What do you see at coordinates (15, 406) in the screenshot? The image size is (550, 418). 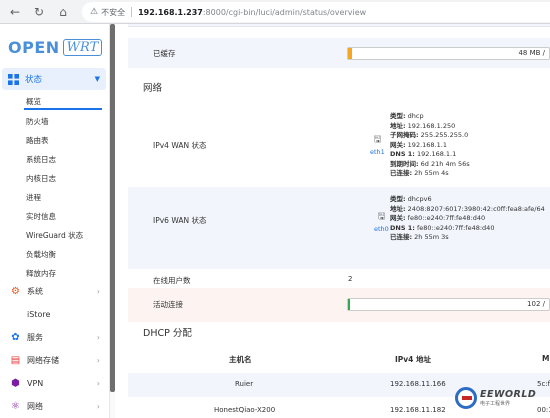 I see `network-icon: ⚛` at bounding box center [15, 406].